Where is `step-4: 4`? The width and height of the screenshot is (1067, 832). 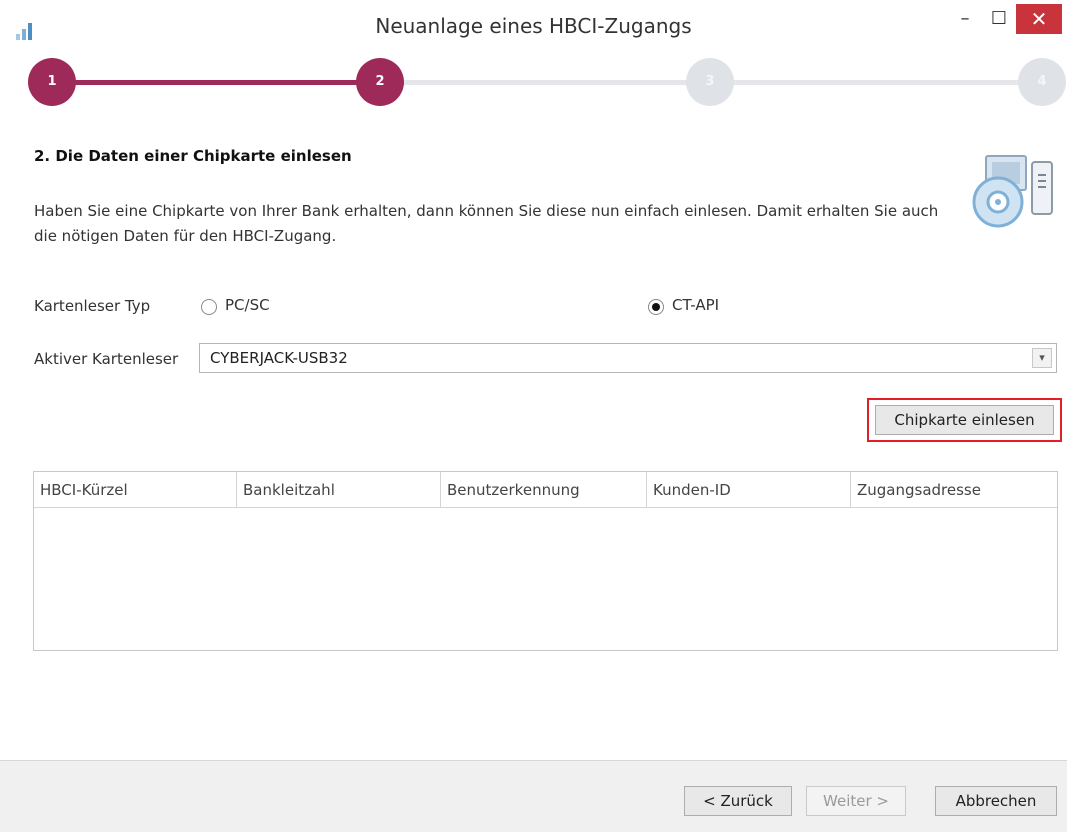 step-4: 4 is located at coordinates (1042, 82).